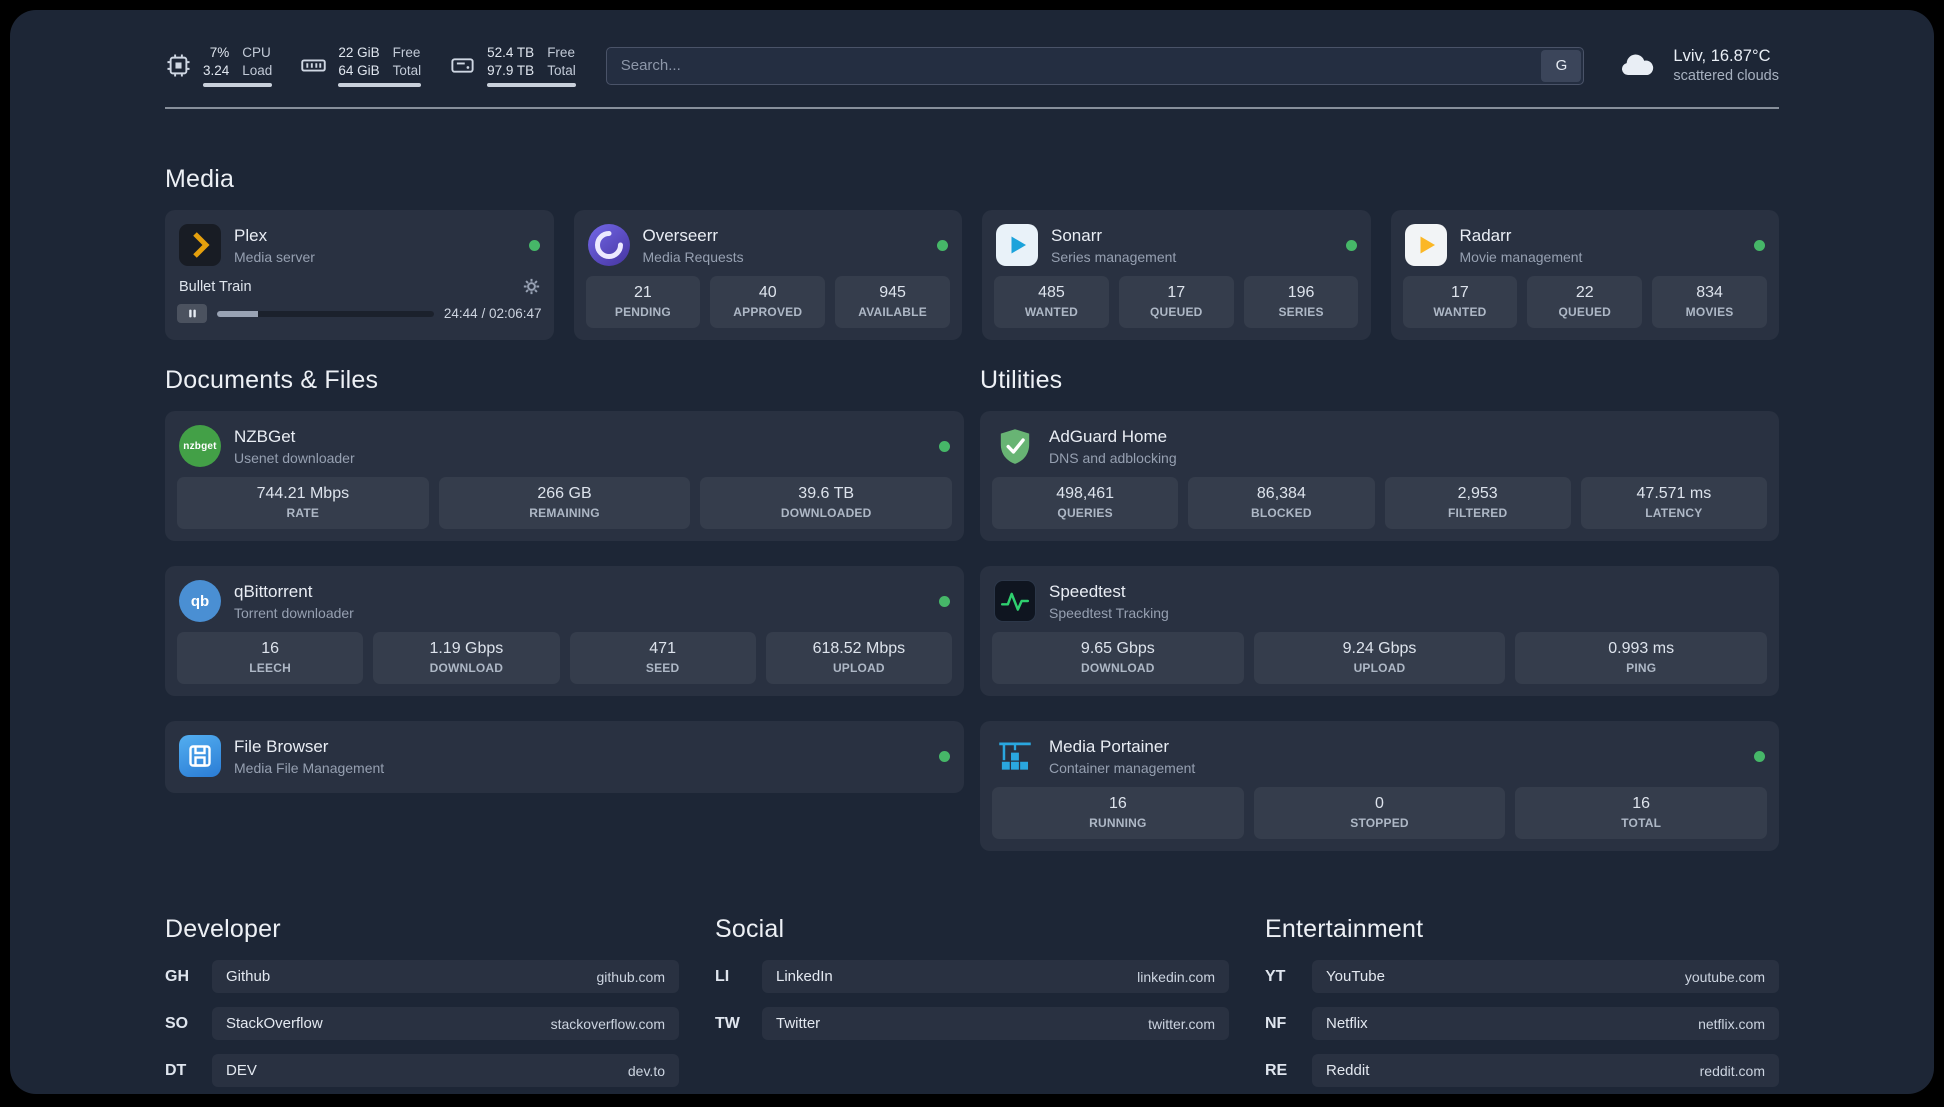 The height and width of the screenshot is (1107, 1944). What do you see at coordinates (359, 70) in the screenshot?
I see `memory-total-value: 64 GiB` at bounding box center [359, 70].